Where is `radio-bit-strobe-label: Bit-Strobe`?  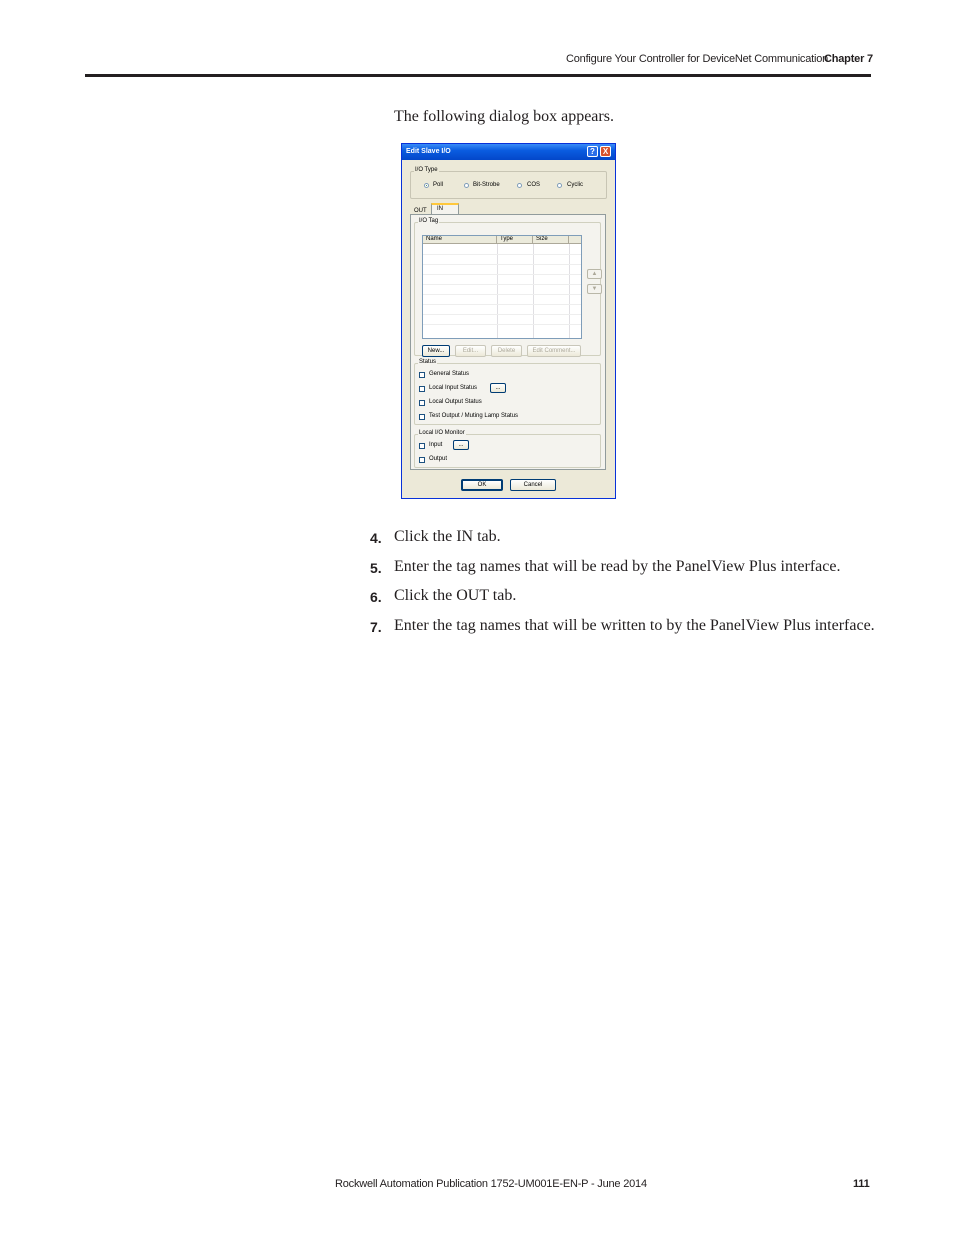
radio-bit-strobe-label: Bit-Strobe is located at coordinates (486, 185).